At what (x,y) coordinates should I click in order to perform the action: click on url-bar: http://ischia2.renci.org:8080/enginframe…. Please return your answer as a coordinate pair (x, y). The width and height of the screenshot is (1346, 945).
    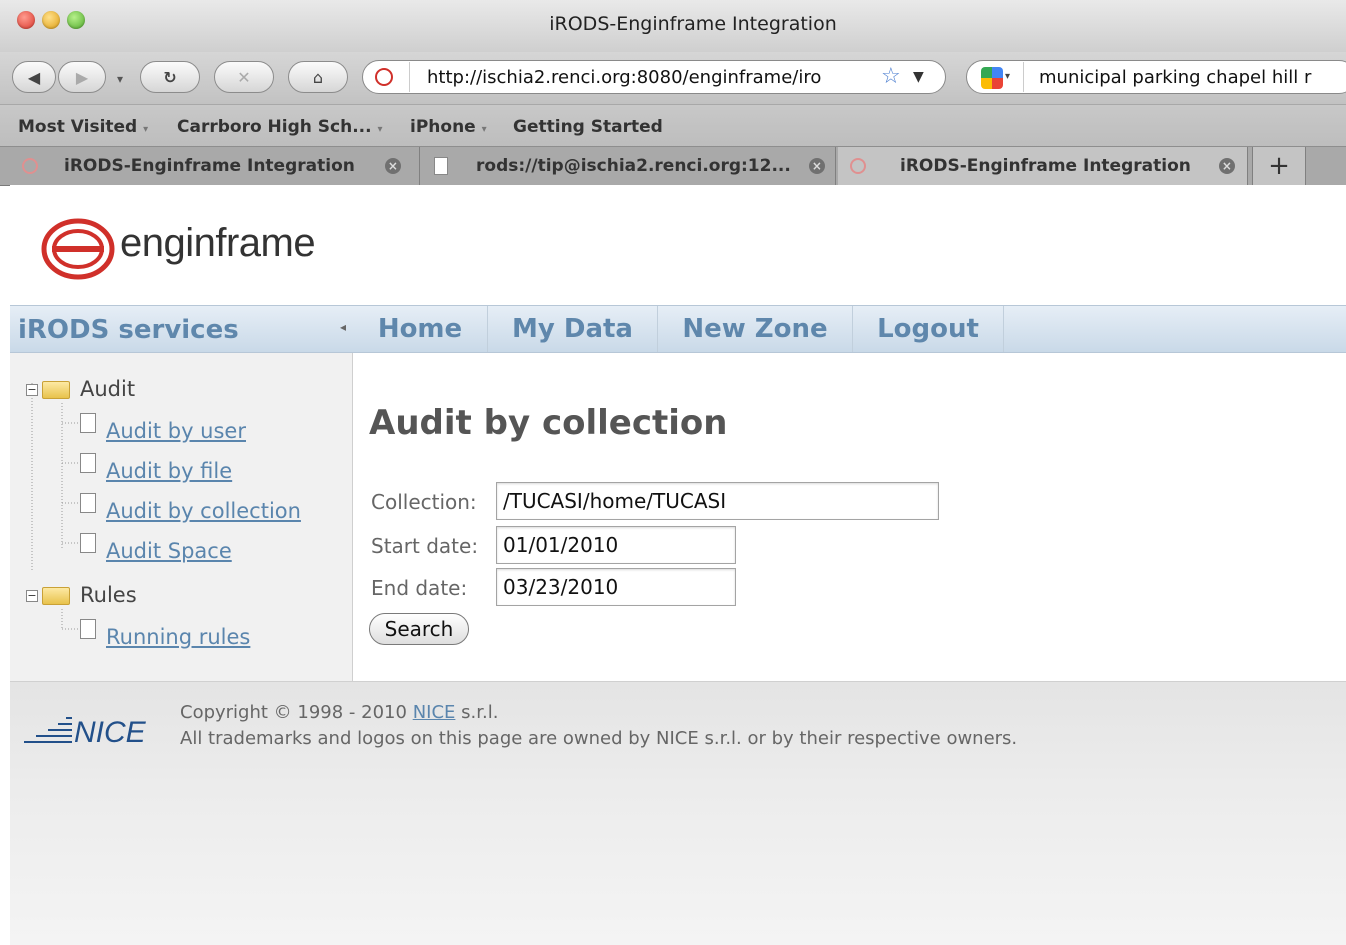
    Looking at the image, I should click on (654, 77).